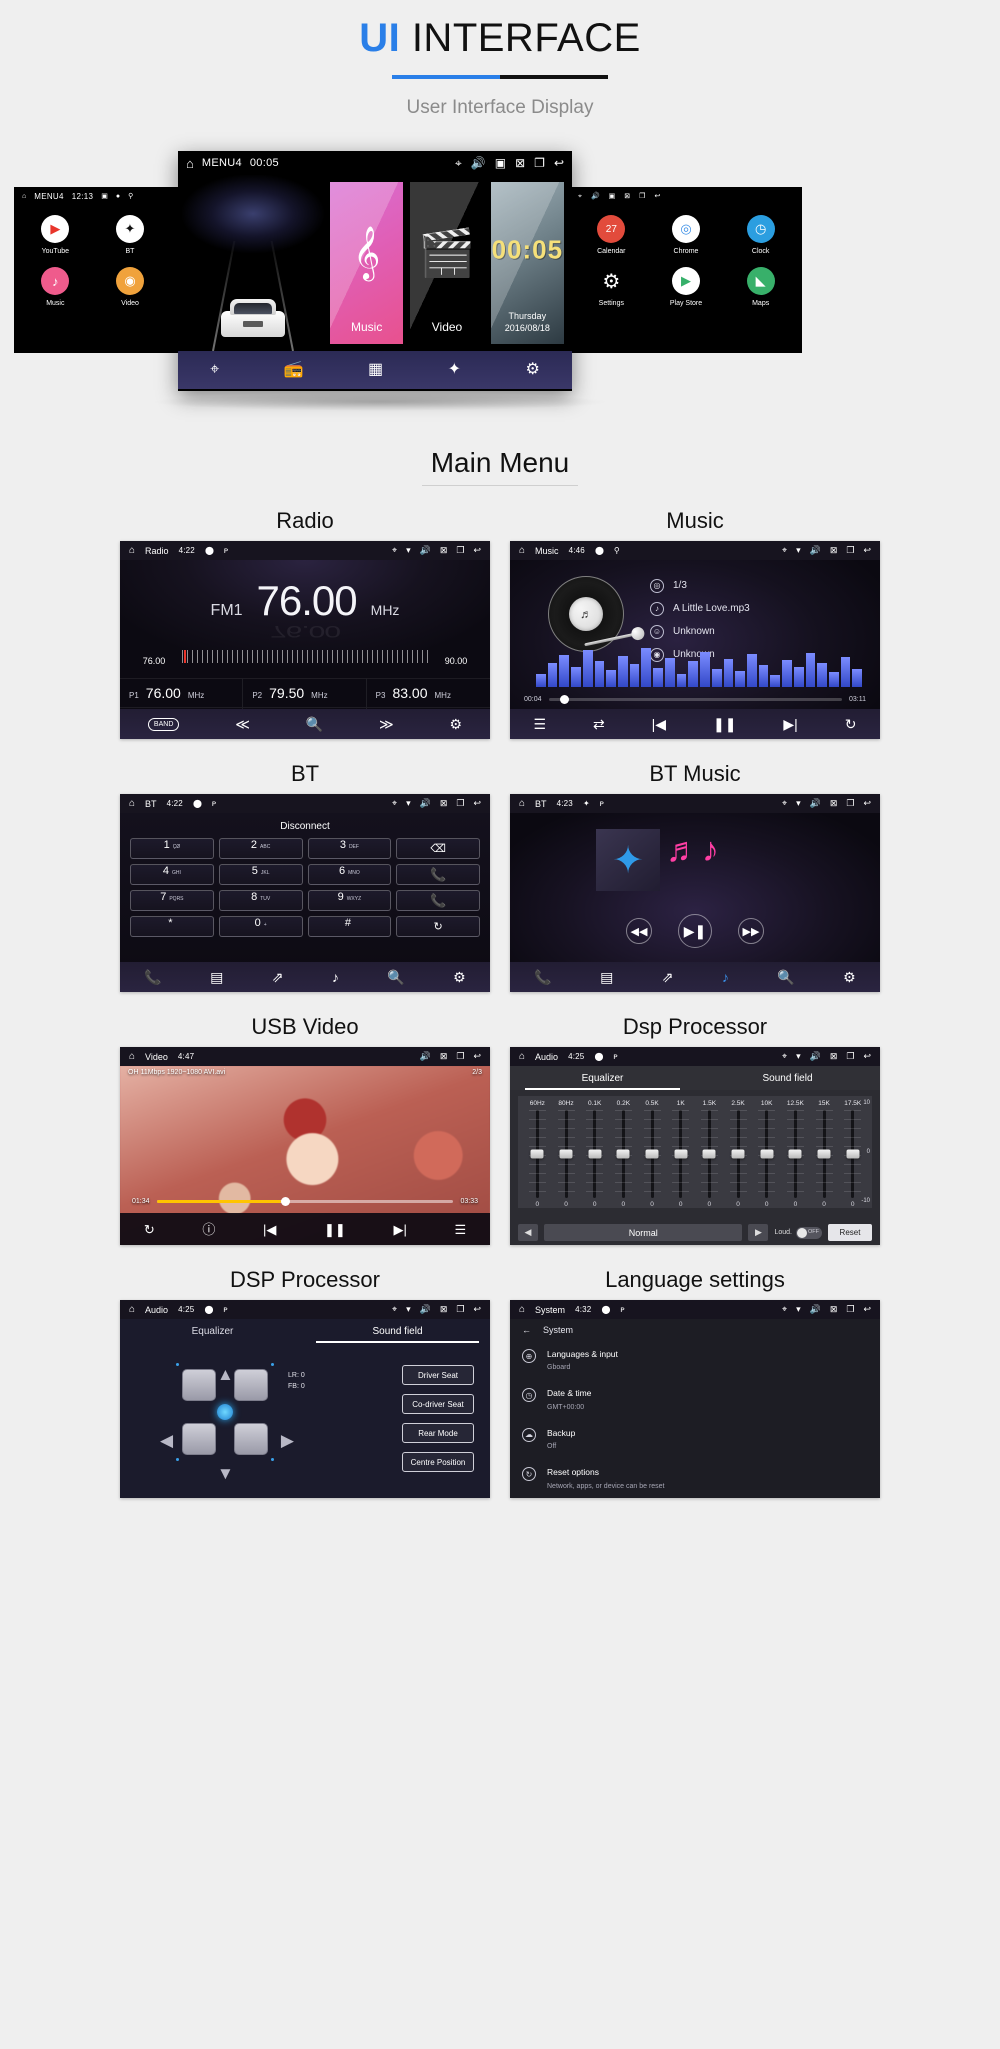  What do you see at coordinates (172, 900) in the screenshot?
I see `keypad-key-7: 7 PQRS` at bounding box center [172, 900].